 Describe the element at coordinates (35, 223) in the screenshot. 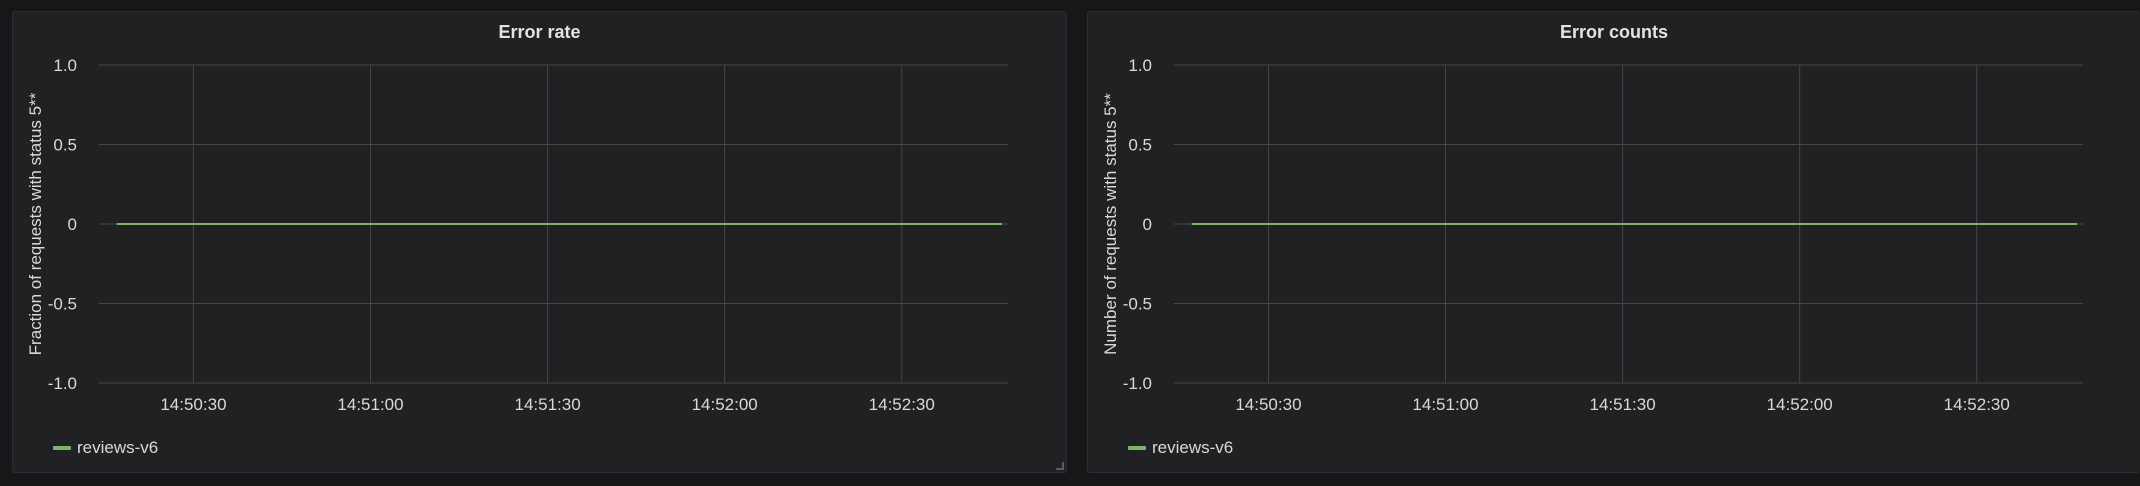

I see `y-axis-label: Fraction of requests with status 5**` at that location.